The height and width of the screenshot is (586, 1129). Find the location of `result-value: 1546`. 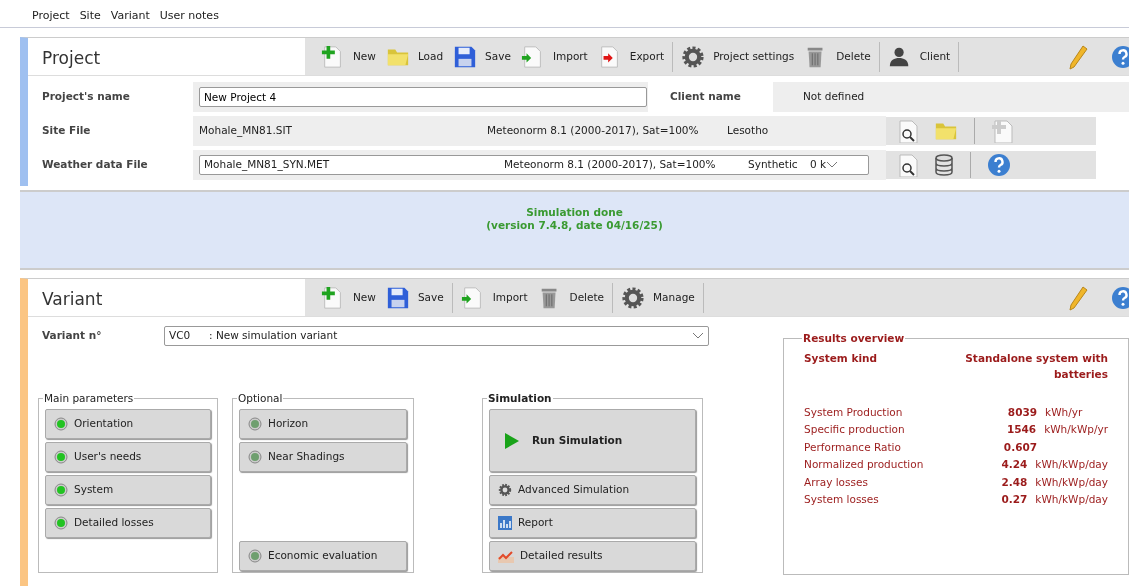

result-value: 1546 is located at coordinates (1021, 429).